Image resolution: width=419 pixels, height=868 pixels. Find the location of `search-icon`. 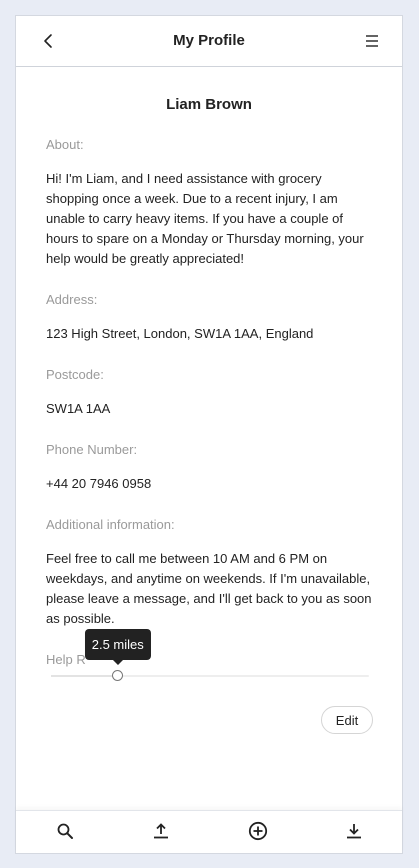

search-icon is located at coordinates (65, 831).